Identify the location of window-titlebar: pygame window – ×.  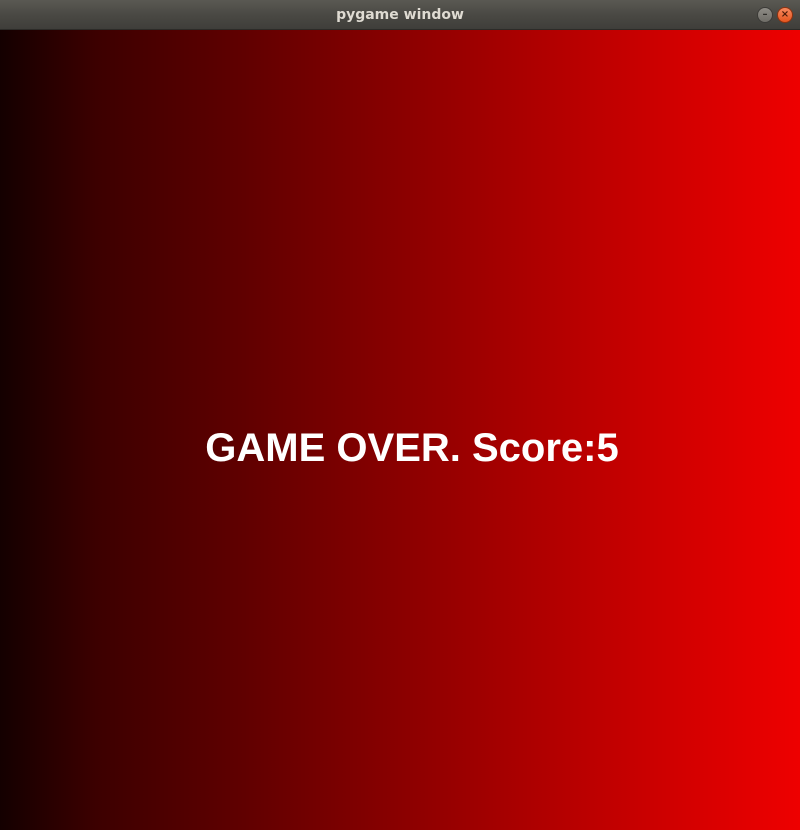
(400, 15).